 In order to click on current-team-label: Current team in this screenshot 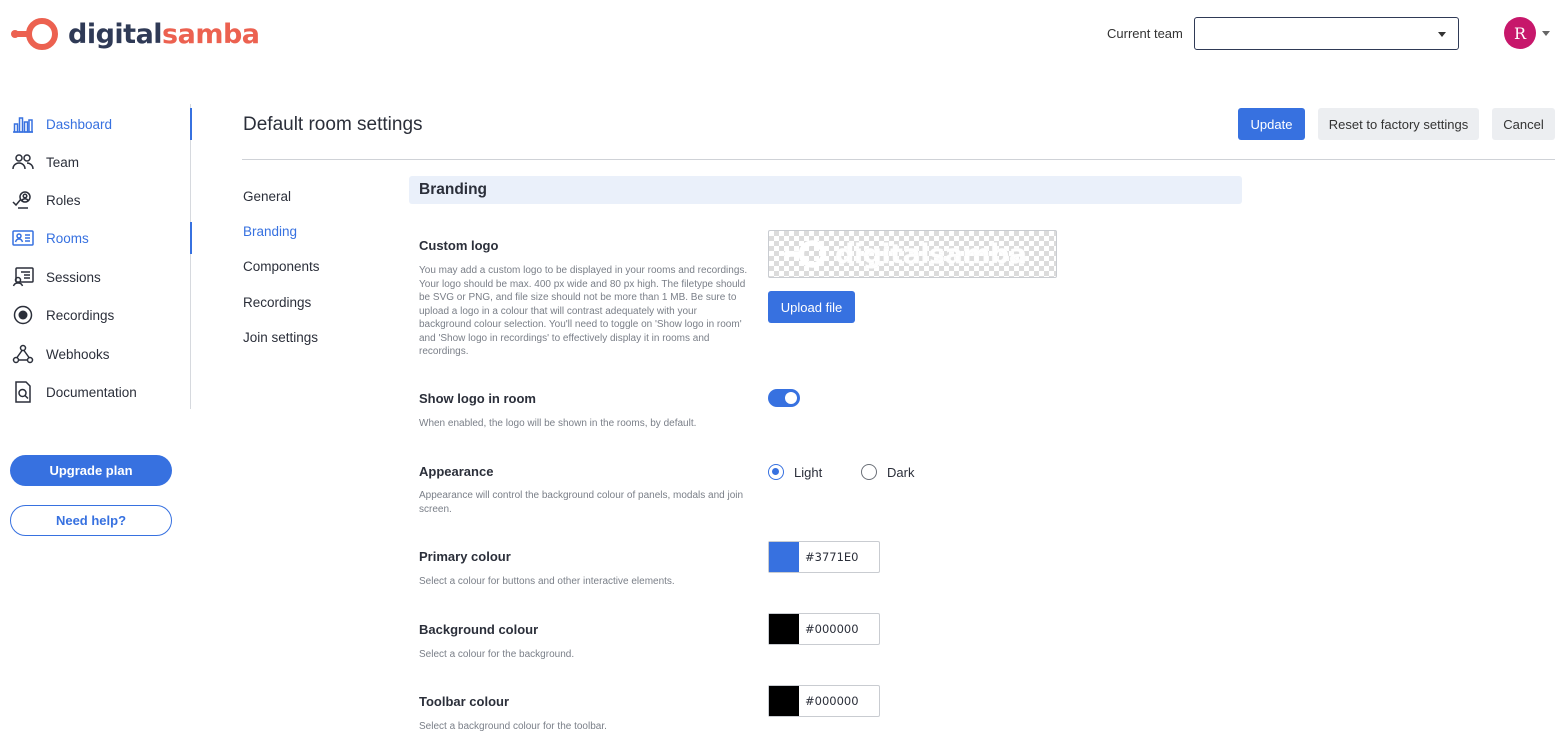, I will do `click(1145, 33)`.